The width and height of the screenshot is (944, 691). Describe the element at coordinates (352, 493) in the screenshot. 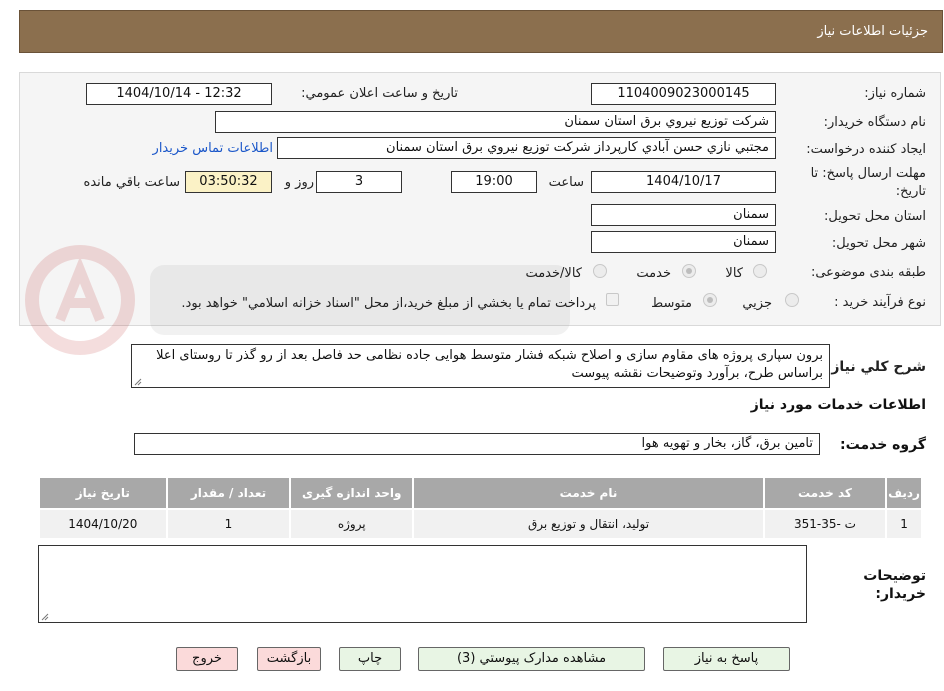

I see `column-header: واحد اندازه گيری` at that location.